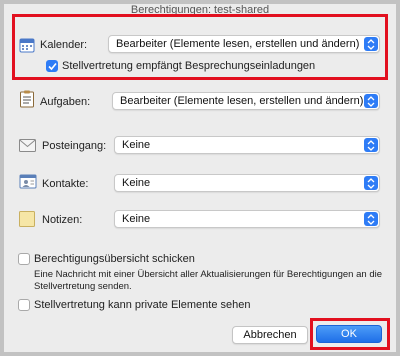  Describe the element at coordinates (65, 184) in the screenshot. I see `contacts-label: Kontakte:` at that location.